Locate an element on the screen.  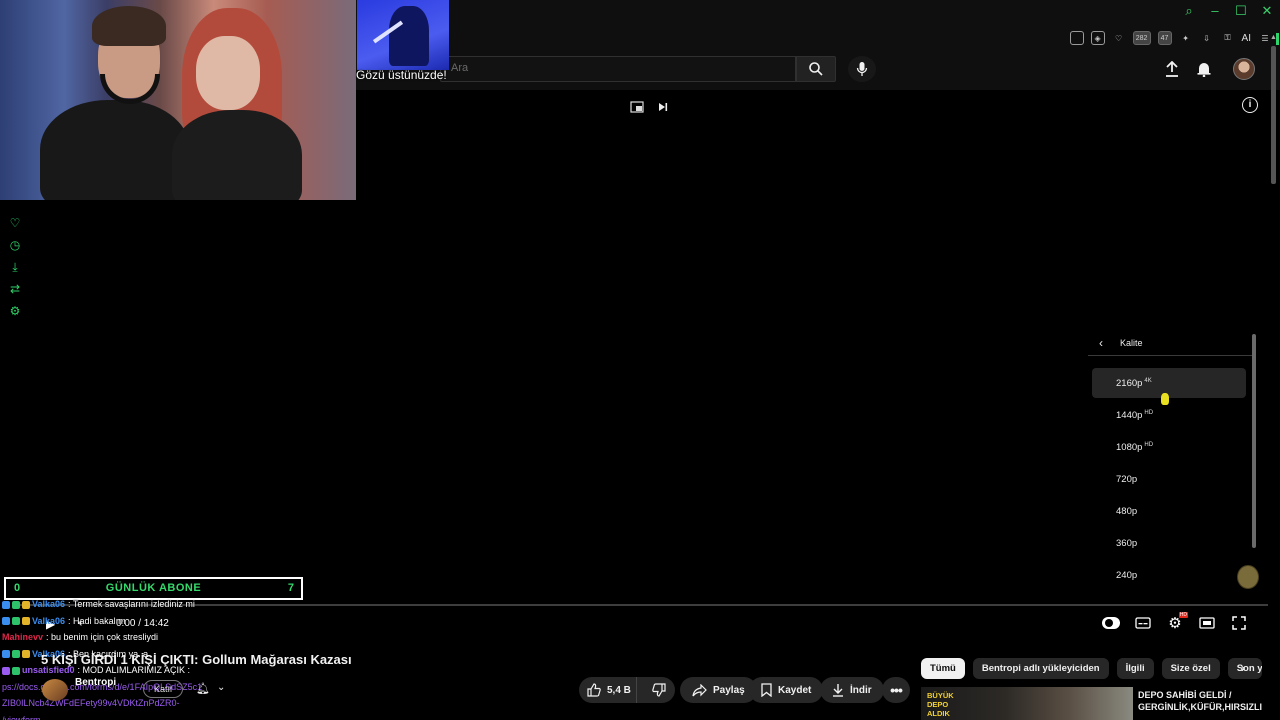
dislike-button is located at coordinates (659, 690).